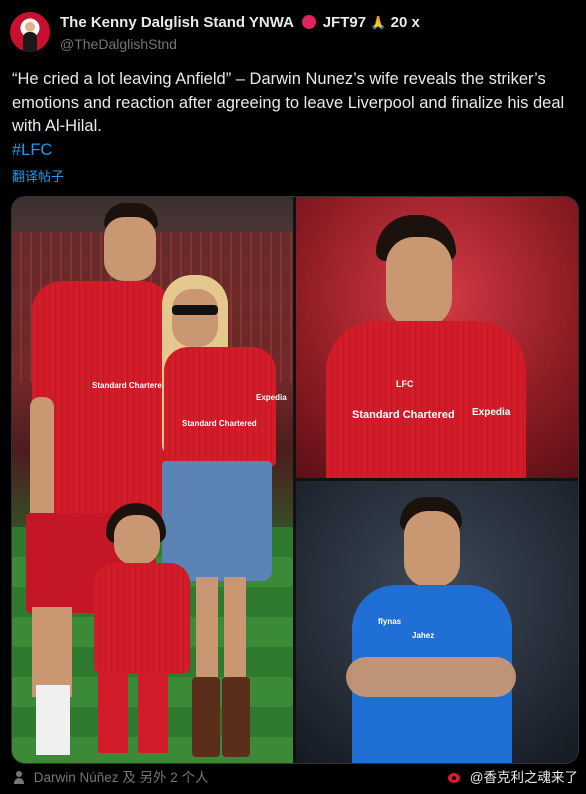  I want to click on woman-boot-left, so click(206, 717).